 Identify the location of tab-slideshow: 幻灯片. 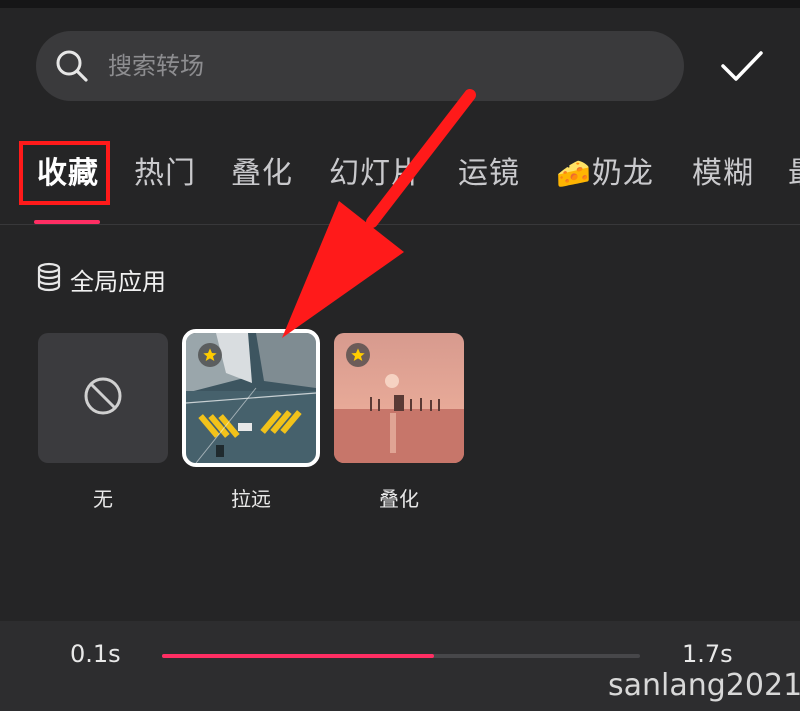
(375, 170).